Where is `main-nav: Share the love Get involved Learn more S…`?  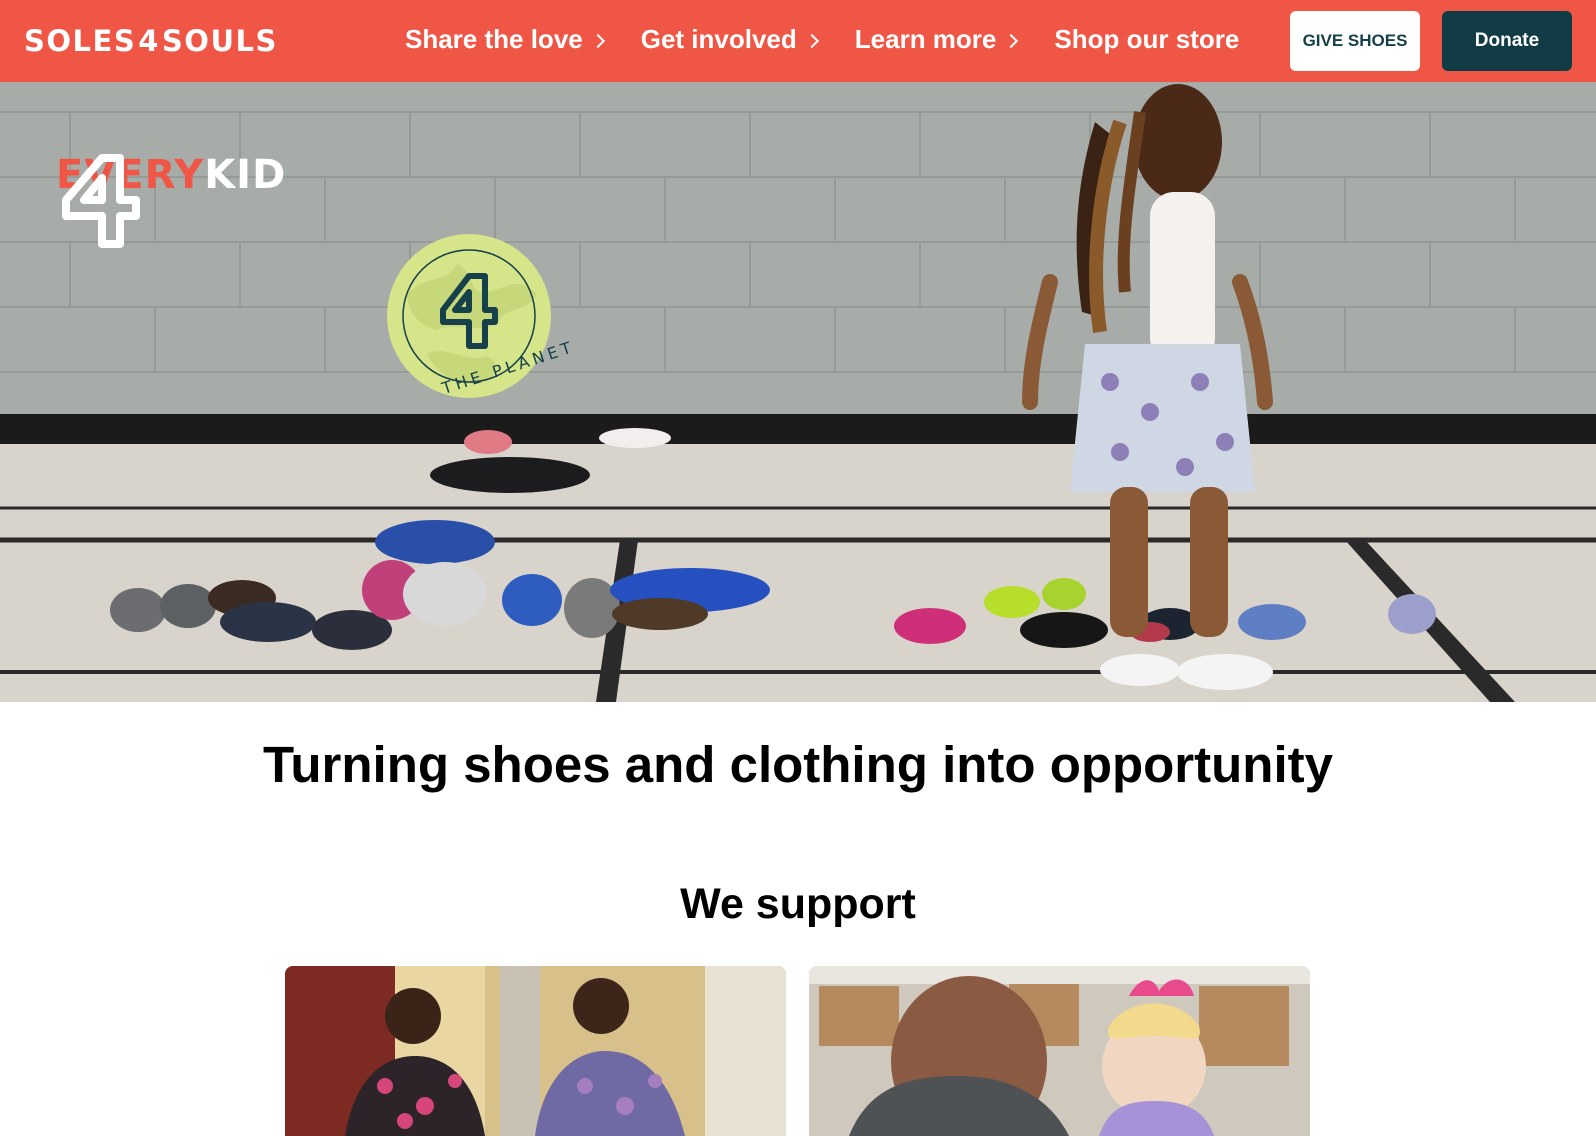 main-nav: Share the love Get involved Learn more S… is located at coordinates (841, 39).